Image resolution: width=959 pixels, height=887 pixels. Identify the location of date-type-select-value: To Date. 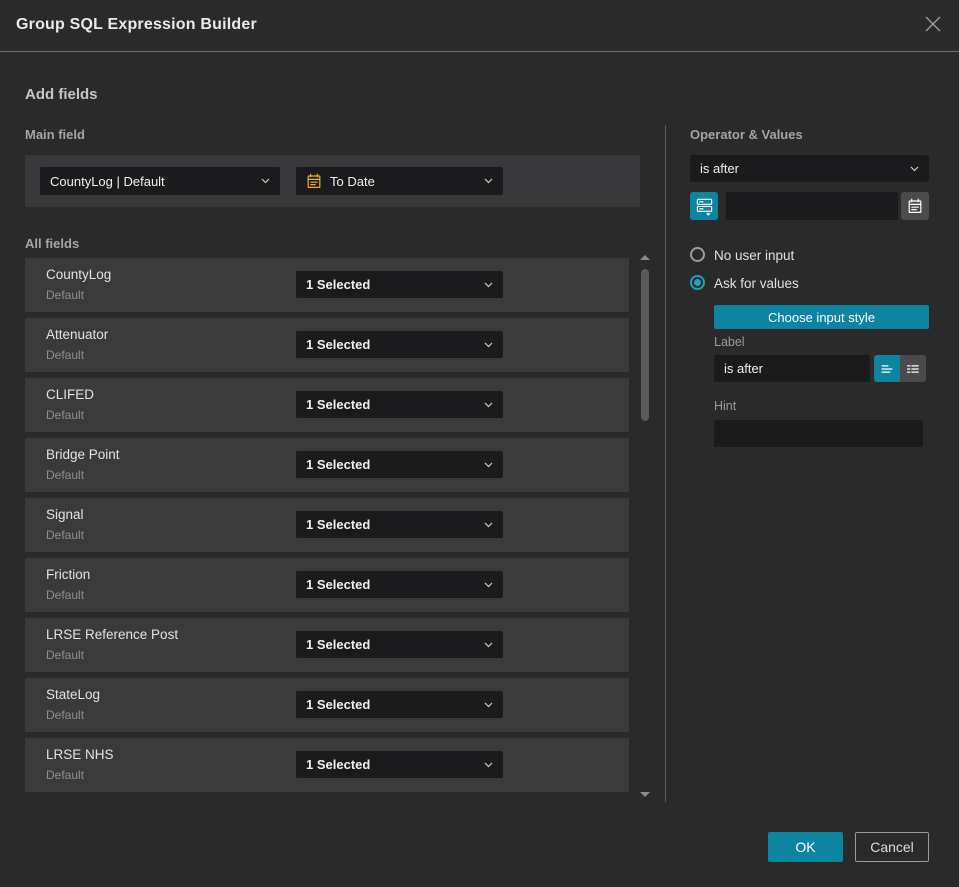
(352, 181).